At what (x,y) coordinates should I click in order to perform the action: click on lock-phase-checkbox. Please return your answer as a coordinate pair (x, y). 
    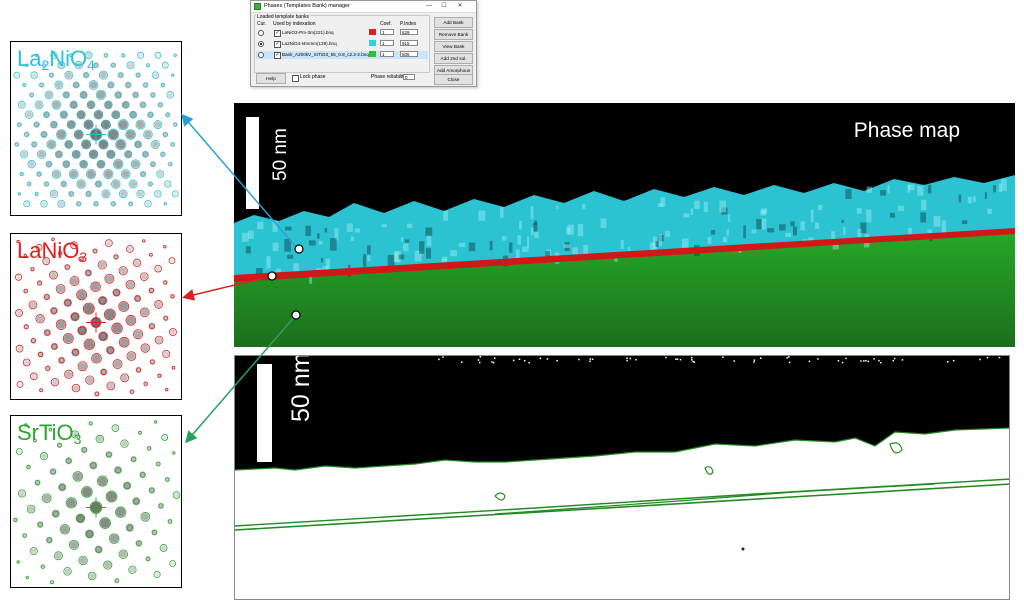
    Looking at the image, I should click on (295, 78).